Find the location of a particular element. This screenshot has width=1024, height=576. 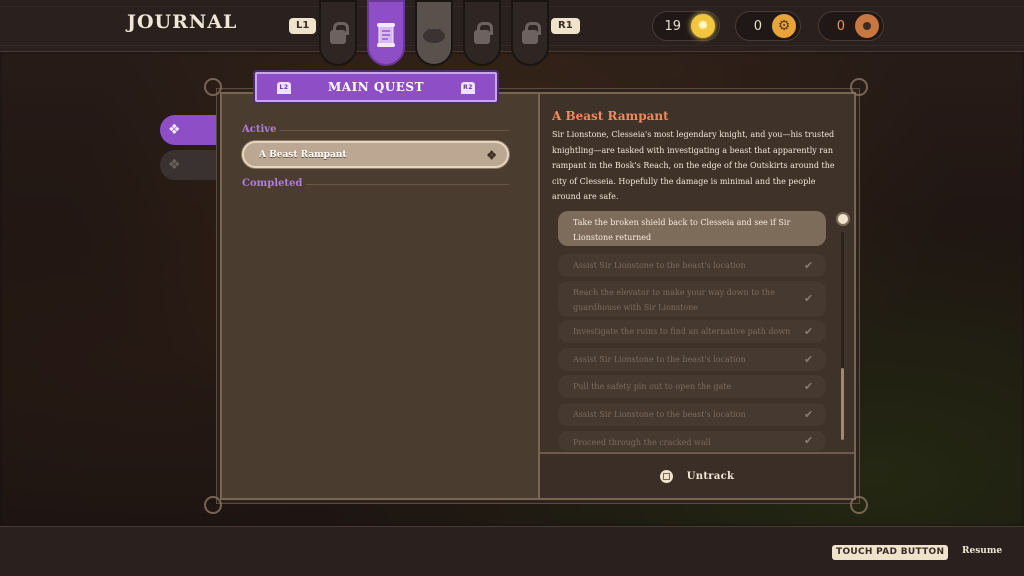

tab-inventory is located at coordinates (434, 33).